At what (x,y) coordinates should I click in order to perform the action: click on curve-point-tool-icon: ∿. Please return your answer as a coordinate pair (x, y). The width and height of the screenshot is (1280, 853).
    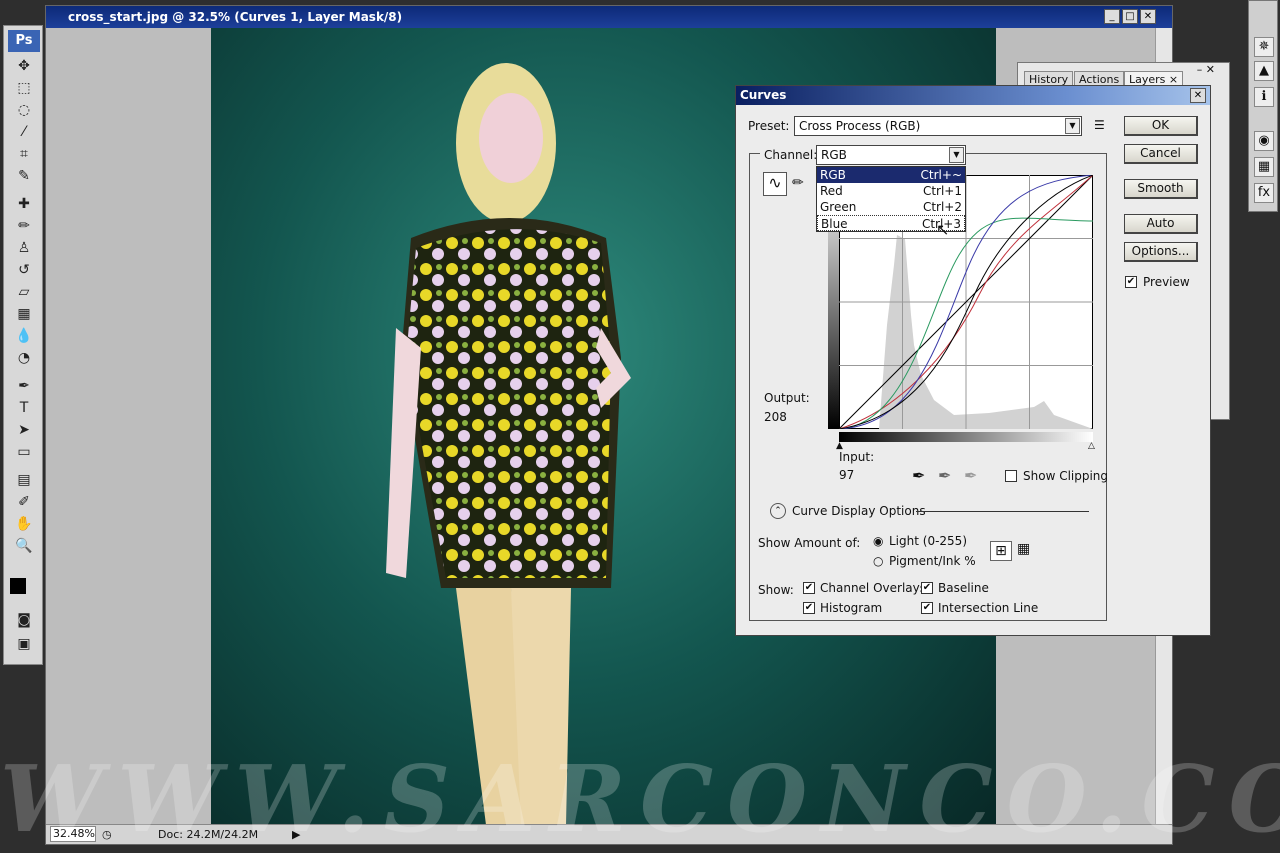
    Looking at the image, I should click on (775, 184).